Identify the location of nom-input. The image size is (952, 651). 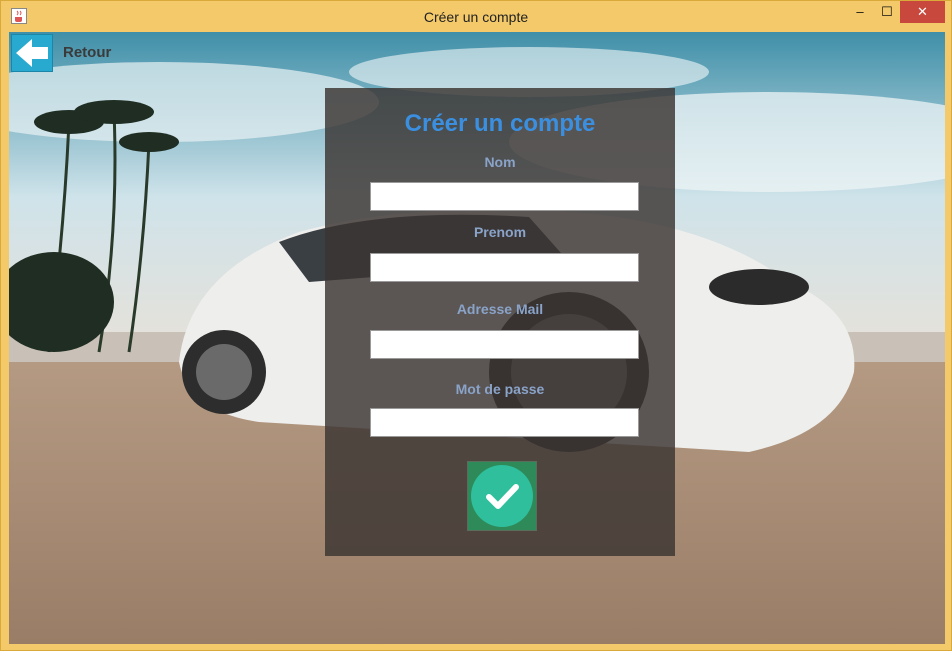
(504, 196).